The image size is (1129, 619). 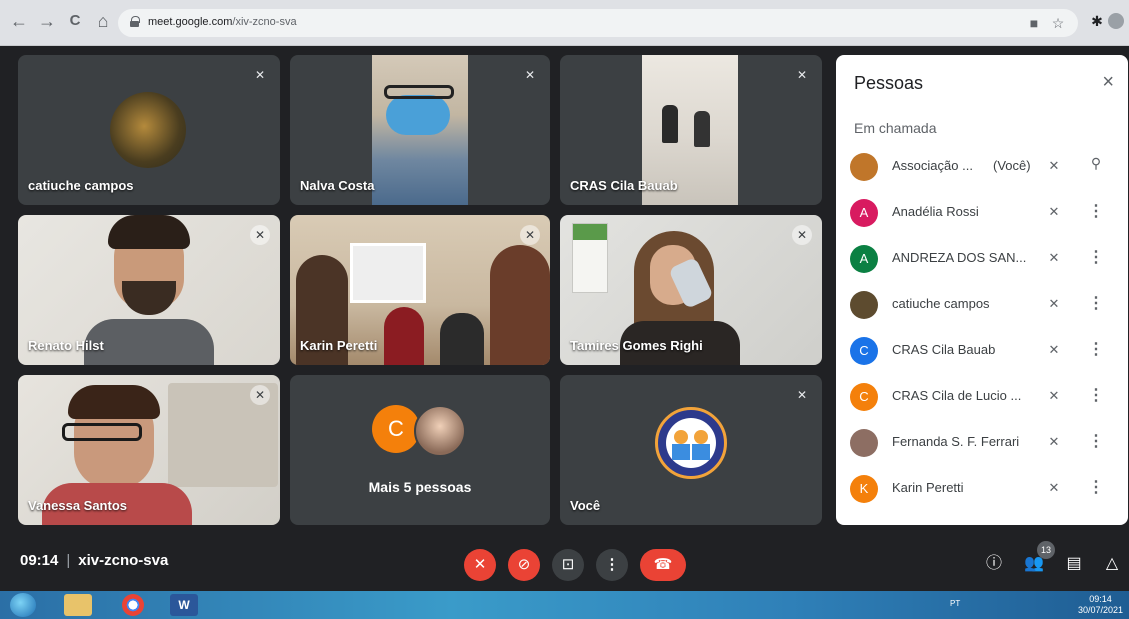 I want to click on address-bar: meet.google.com/xiv-zcno-sva ■ ☆, so click(x=598, y=23).